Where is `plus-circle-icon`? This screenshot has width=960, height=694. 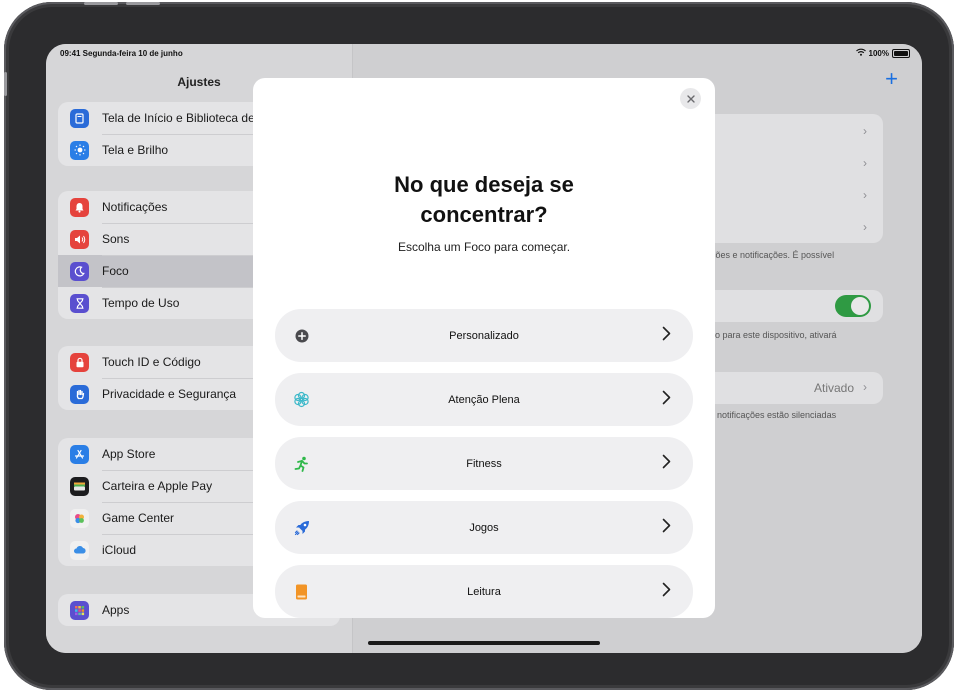
plus-circle-icon is located at coordinates (301, 335).